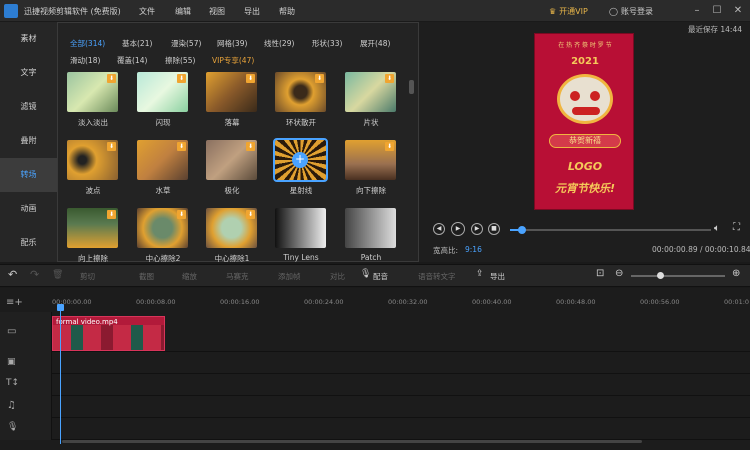  I want to click on tab-basic: 基本(21), so click(137, 43).